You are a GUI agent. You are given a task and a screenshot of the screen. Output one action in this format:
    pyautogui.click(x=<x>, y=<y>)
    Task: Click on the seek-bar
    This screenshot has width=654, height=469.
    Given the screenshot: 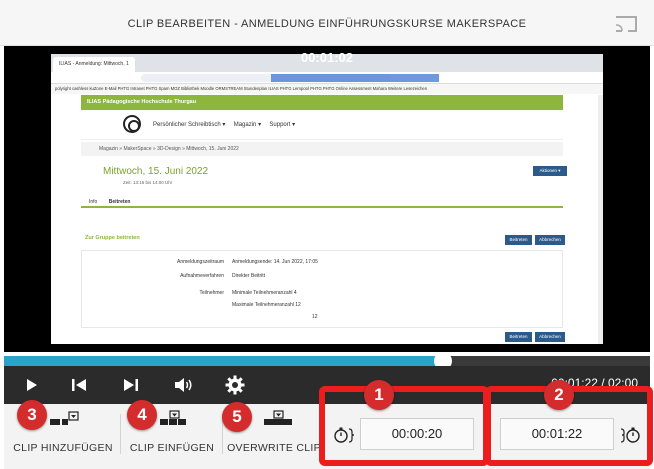 What is the action you would take?
    pyautogui.click(x=327, y=361)
    